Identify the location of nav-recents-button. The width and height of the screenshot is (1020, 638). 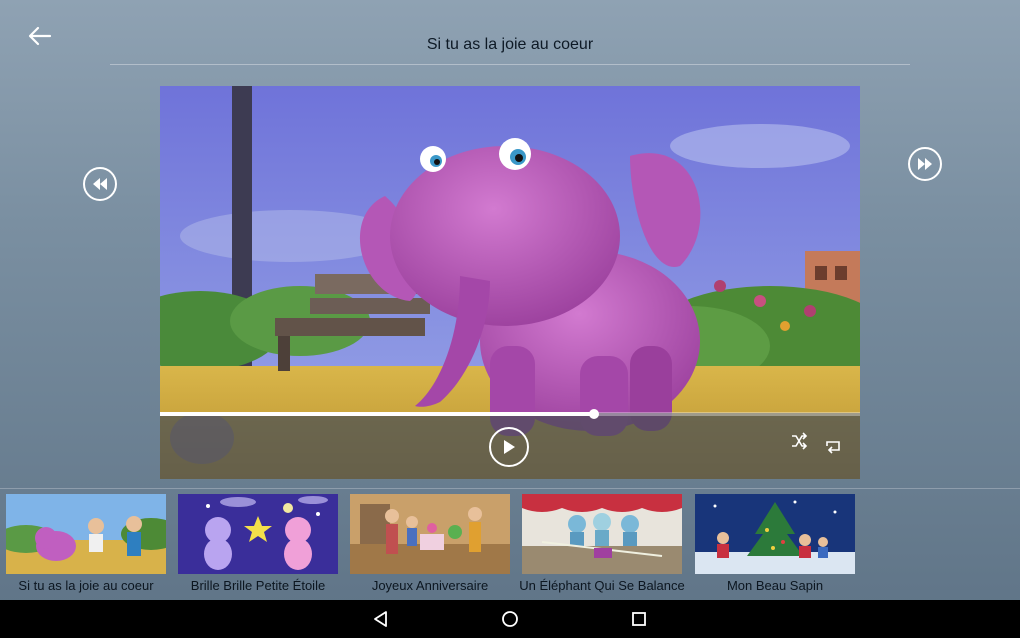
(639, 619).